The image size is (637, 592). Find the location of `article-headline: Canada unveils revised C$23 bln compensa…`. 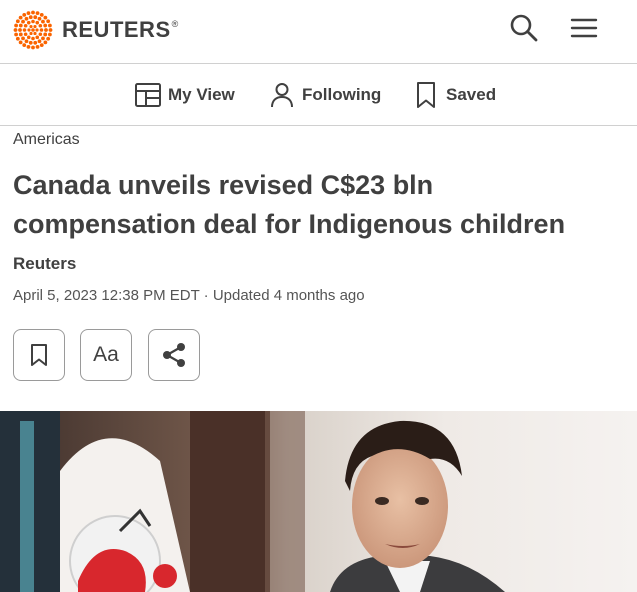

article-headline: Canada unveils revised C$23 bln compensa… is located at coordinates (289, 204).